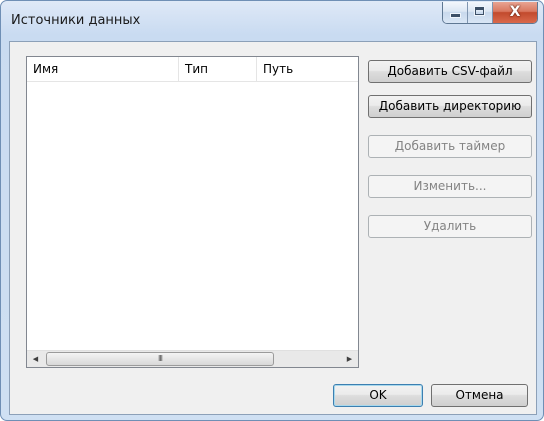 This screenshot has width=544, height=421. I want to click on delete-button: Удалить, so click(450, 226).